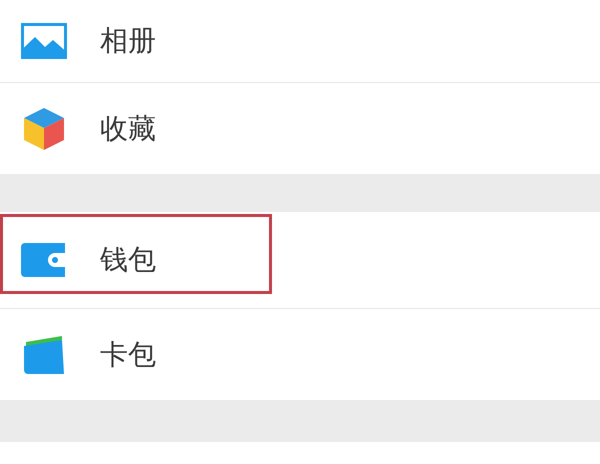 The height and width of the screenshot is (464, 600). Describe the element at coordinates (44, 260) in the screenshot. I see `wallet-icon` at that location.